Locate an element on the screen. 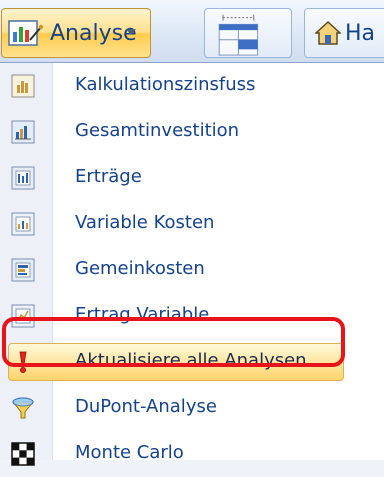 Image resolution: width=384 pixels, height=477 pixels. home-button: Ha is located at coordinates (344, 33).